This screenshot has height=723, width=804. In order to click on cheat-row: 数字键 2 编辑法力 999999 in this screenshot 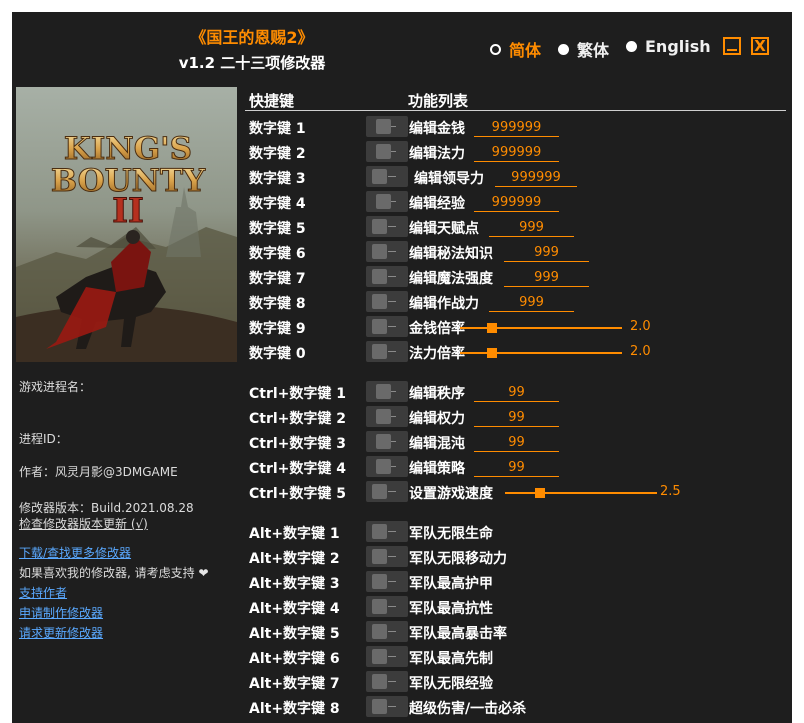, I will do `click(402, 152)`.